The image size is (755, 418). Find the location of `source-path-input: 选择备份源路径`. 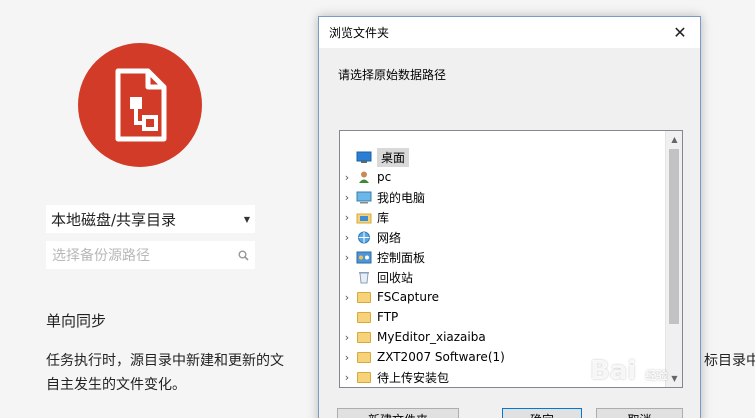

source-path-input: 选择备份源路径 is located at coordinates (150, 255).